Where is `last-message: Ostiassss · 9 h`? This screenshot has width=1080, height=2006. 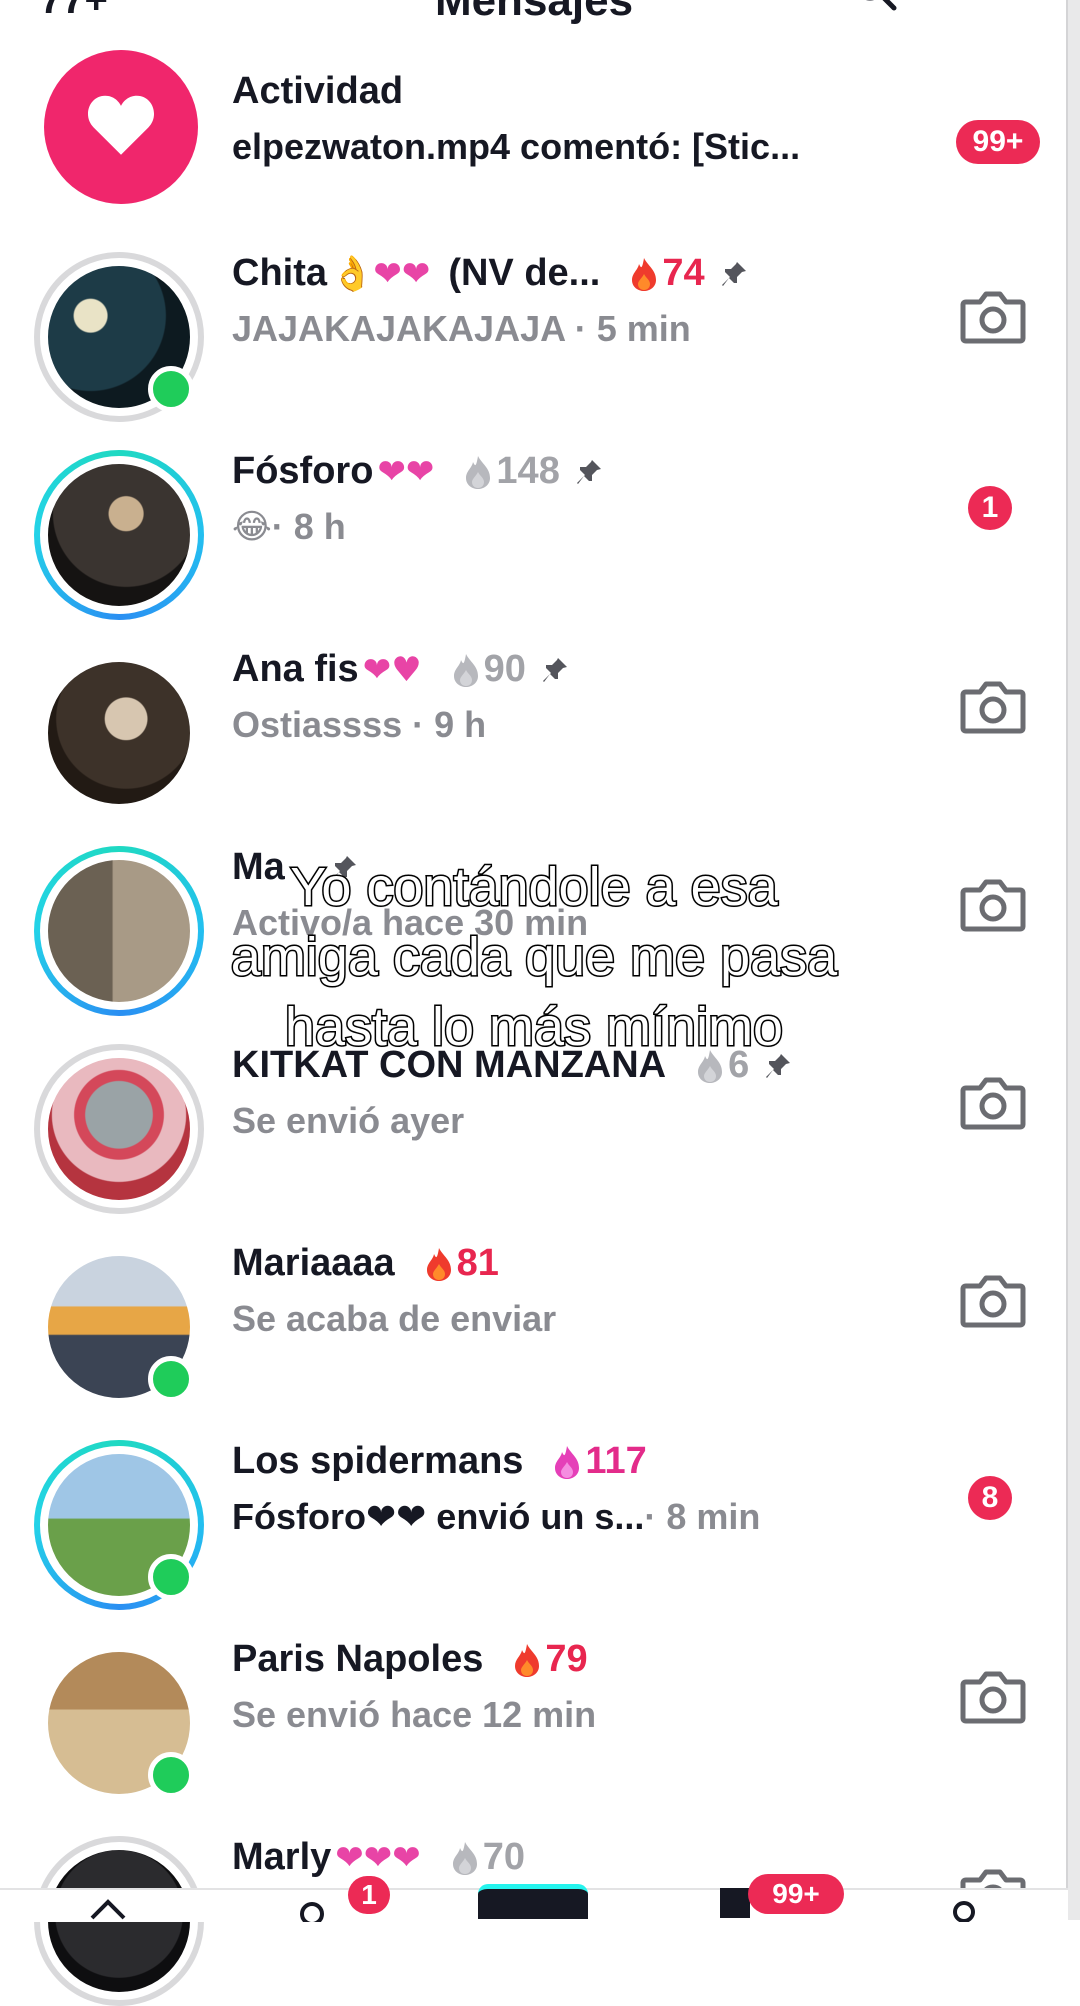
last-message: Ostiassss · 9 h is located at coordinates (359, 724).